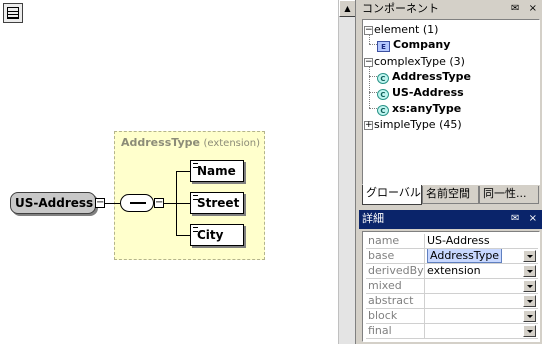  What do you see at coordinates (385, 285) in the screenshot?
I see `property-name: mixed` at bounding box center [385, 285].